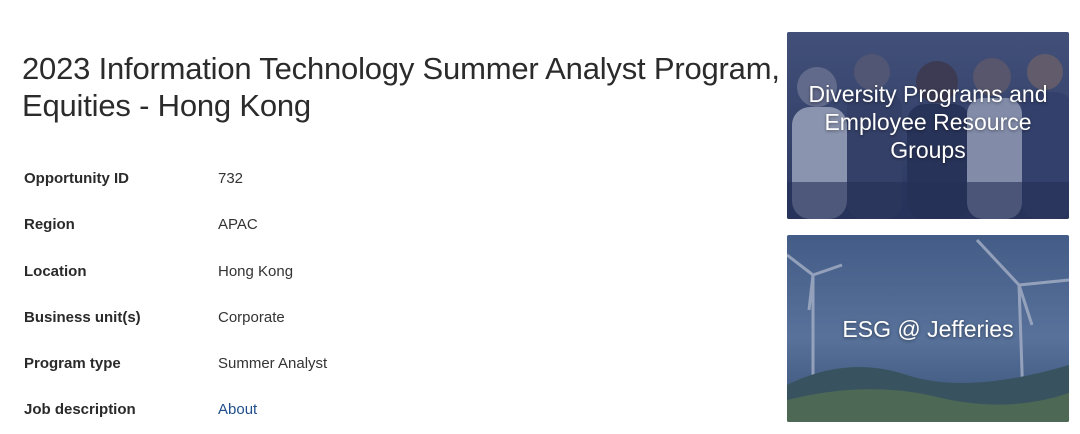 The image size is (1080, 434). Describe the element at coordinates (72, 364) in the screenshot. I see `detail-label: Program type` at that location.